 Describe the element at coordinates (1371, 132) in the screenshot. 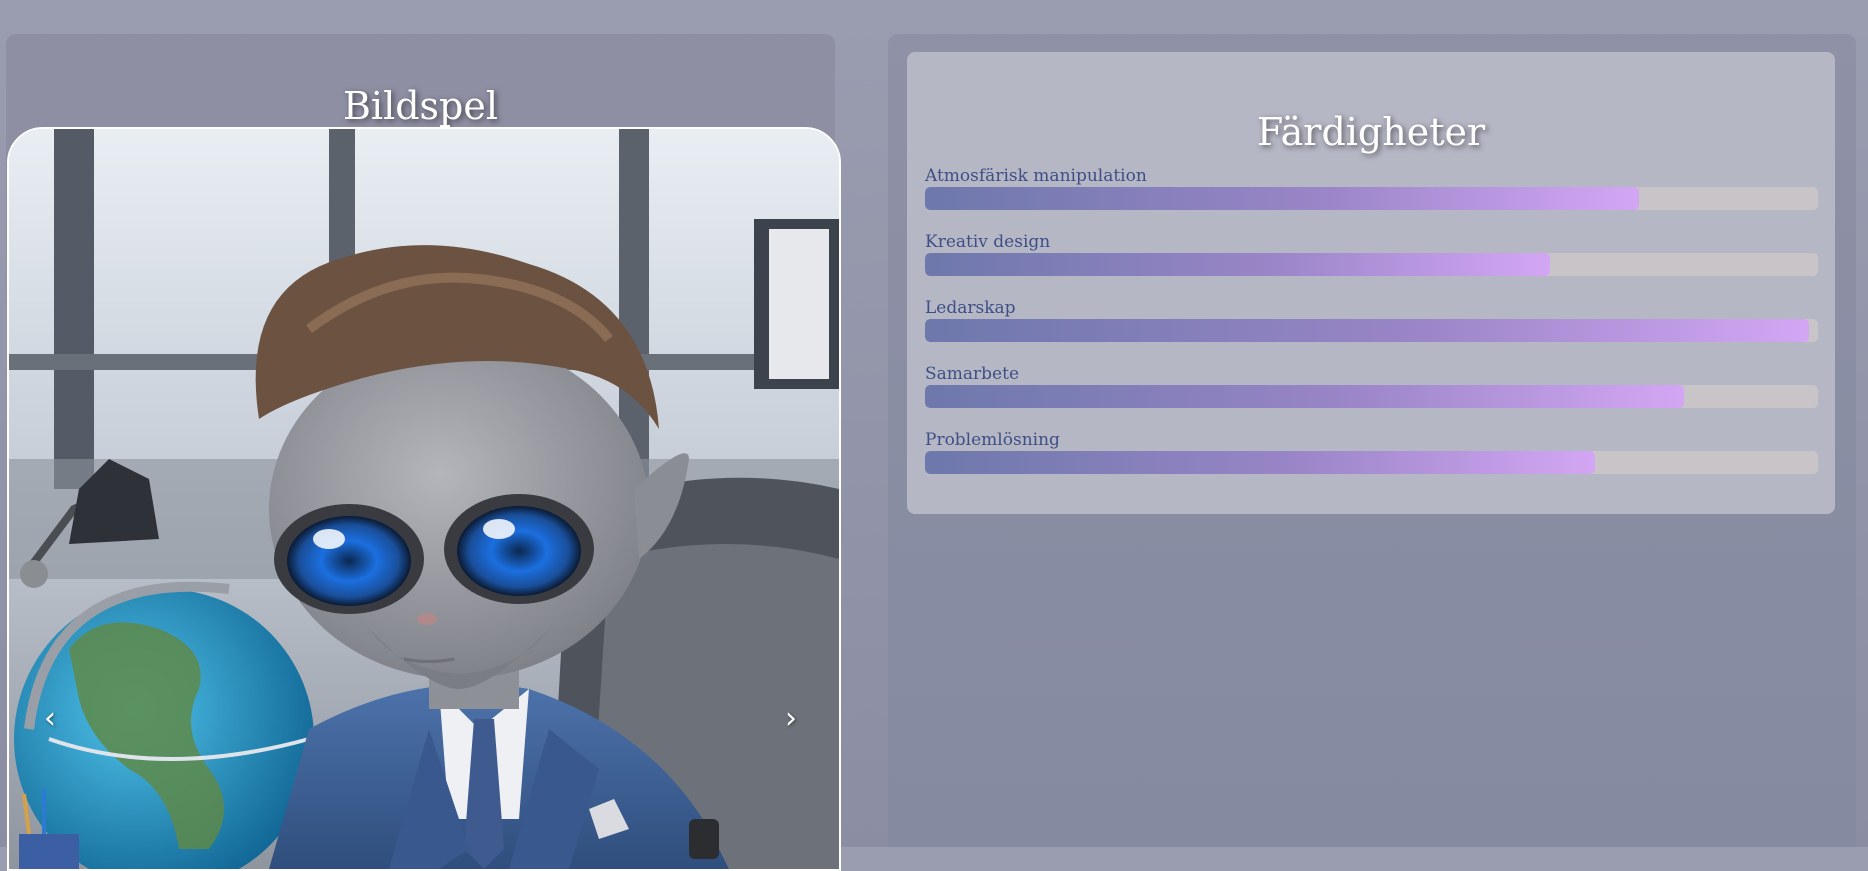

I see `skills-title: Färdigheter` at that location.